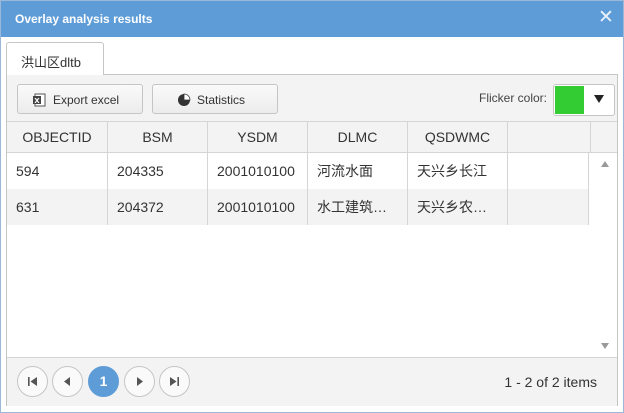 This screenshot has width=624, height=413. What do you see at coordinates (458, 171) in the screenshot?
I see `cell-qsdwmc: 天兴乡长江` at bounding box center [458, 171].